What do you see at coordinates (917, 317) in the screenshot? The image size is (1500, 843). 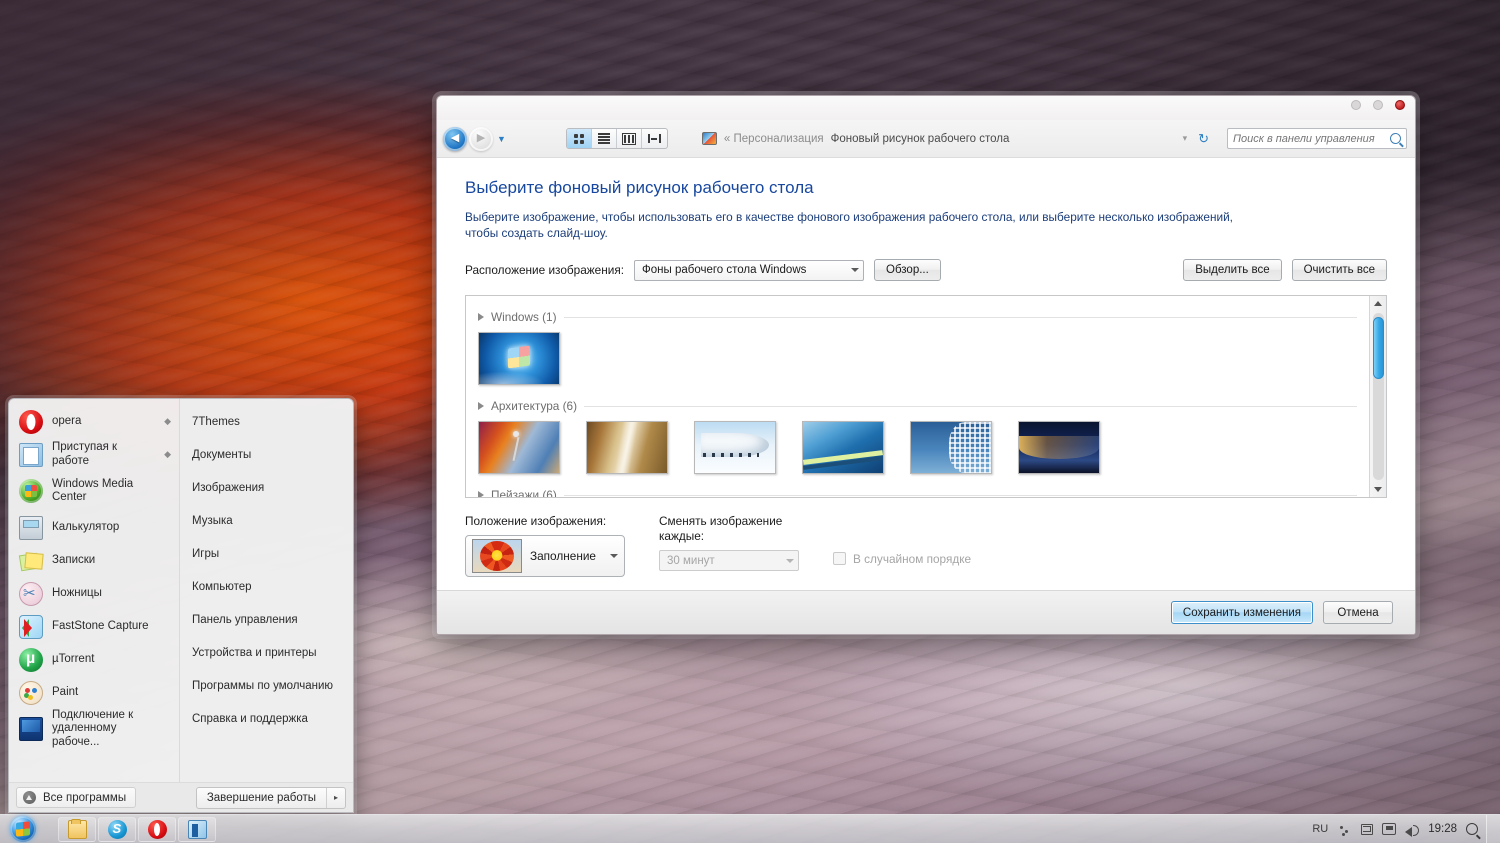 I see `group-header-windows: Windows (1)` at bounding box center [917, 317].